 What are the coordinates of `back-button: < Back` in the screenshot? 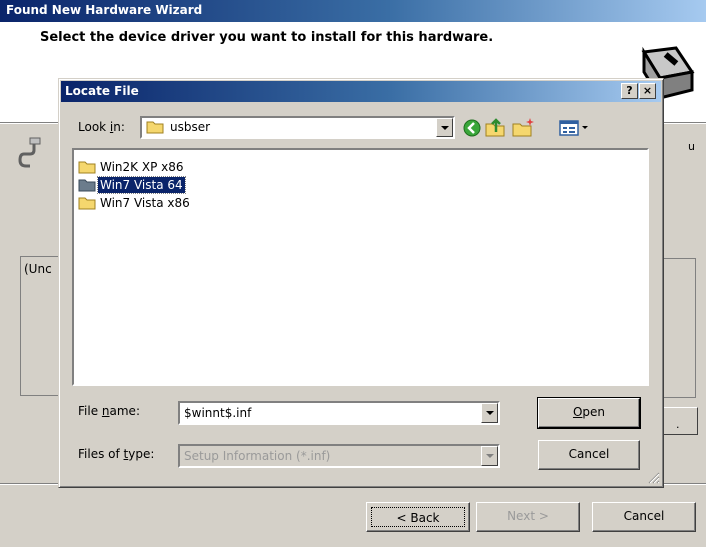 It's located at (418, 517).